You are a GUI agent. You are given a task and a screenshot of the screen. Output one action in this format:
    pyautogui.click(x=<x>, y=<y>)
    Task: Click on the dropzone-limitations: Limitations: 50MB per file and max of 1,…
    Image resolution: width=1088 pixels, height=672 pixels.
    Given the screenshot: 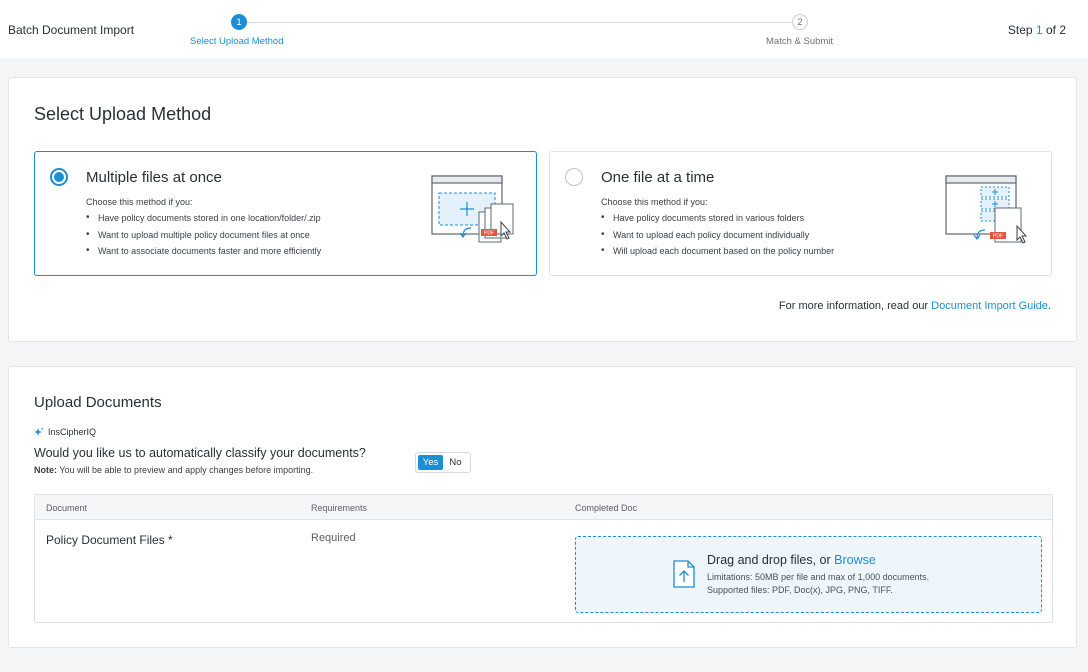 What is the action you would take?
    pyautogui.click(x=818, y=577)
    